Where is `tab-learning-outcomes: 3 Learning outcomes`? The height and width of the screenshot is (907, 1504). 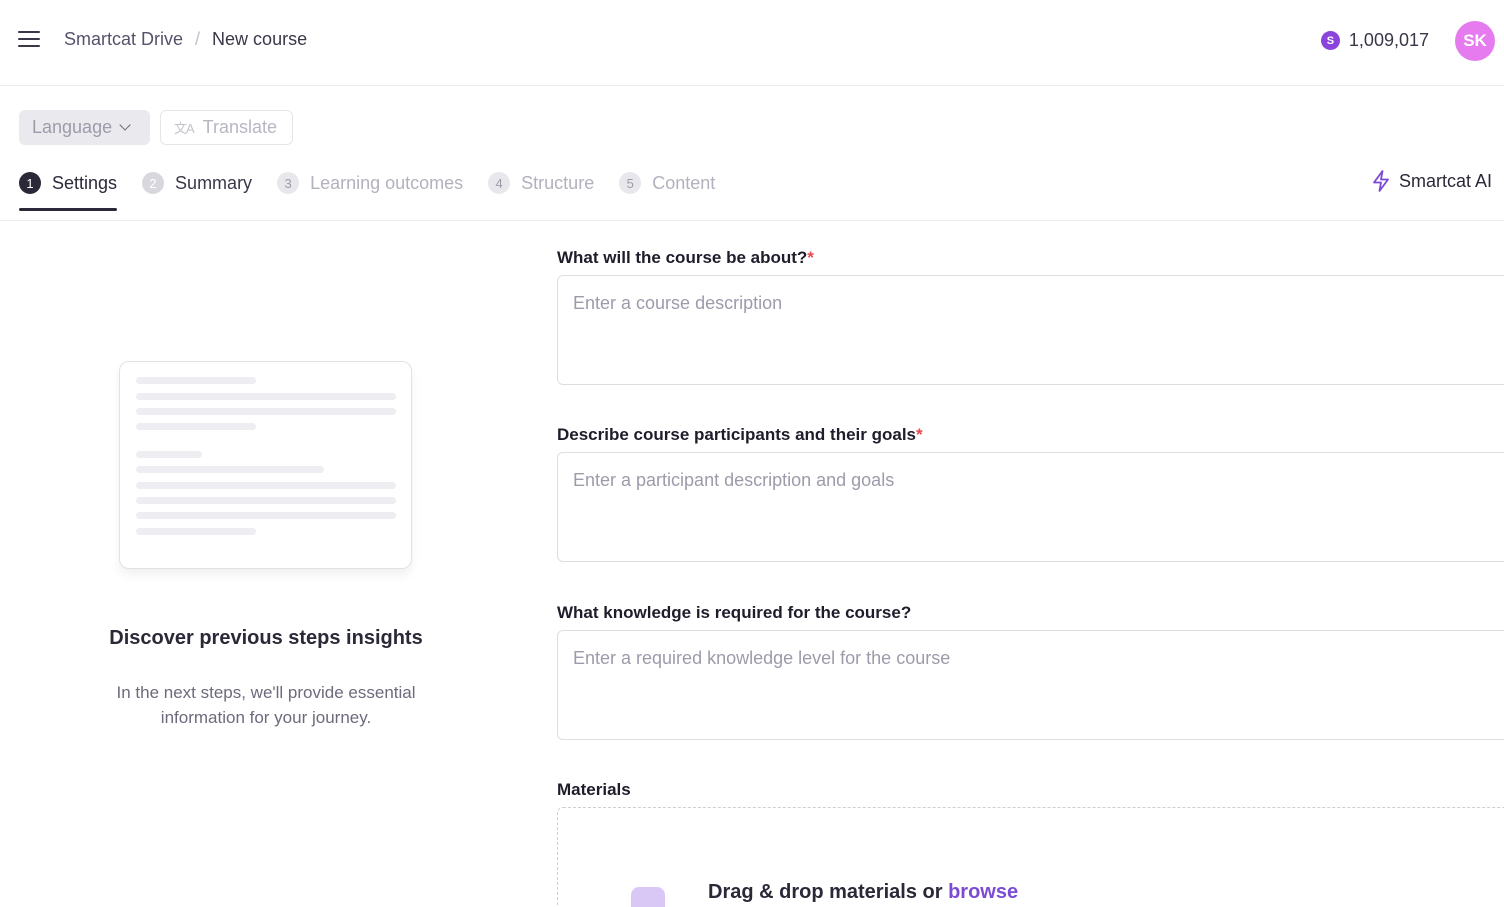
tab-learning-outcomes: 3 Learning outcomes is located at coordinates (370, 183).